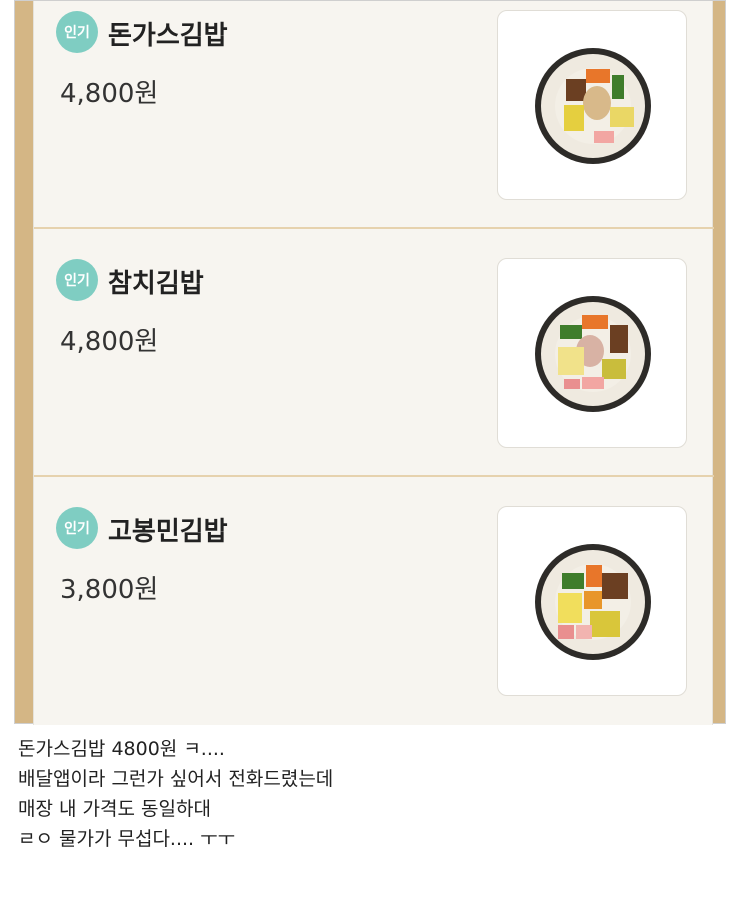  Describe the element at coordinates (592, 105) in the screenshot. I see `kimbap-donkatsu-icon` at that location.